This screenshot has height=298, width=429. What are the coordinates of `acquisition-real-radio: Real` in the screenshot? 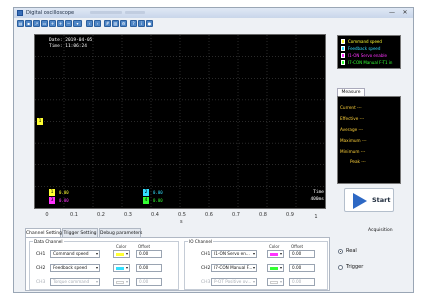 It's located at (358, 252).